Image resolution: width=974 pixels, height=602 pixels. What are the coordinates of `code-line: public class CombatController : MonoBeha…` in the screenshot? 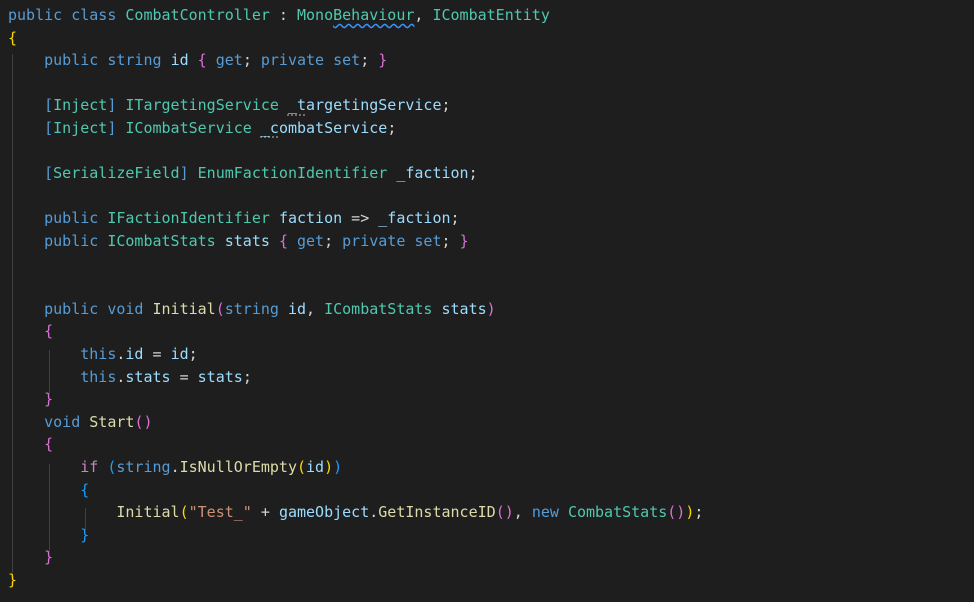 It's located at (279, 15).